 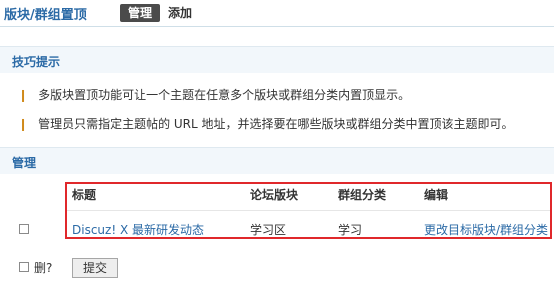 What do you see at coordinates (84, 195) in the screenshot?
I see `column-header-title: 标题` at bounding box center [84, 195].